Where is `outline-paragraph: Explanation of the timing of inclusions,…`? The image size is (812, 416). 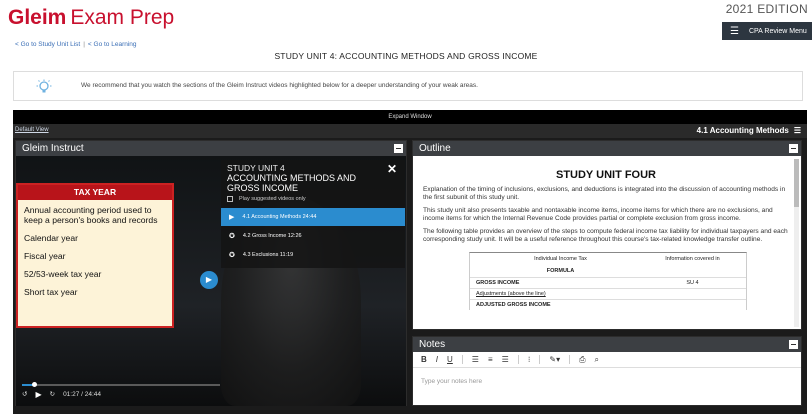
outline-paragraph: Explanation of the timing of inclusions,… is located at coordinates (604, 193).